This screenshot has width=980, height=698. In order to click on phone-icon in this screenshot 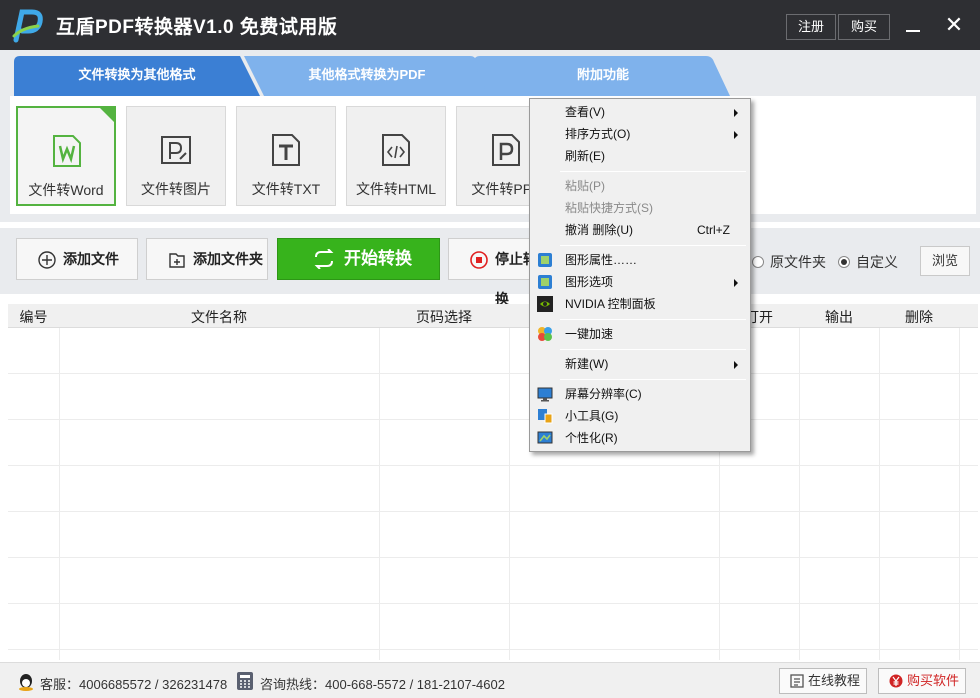, I will do `click(245, 681)`.